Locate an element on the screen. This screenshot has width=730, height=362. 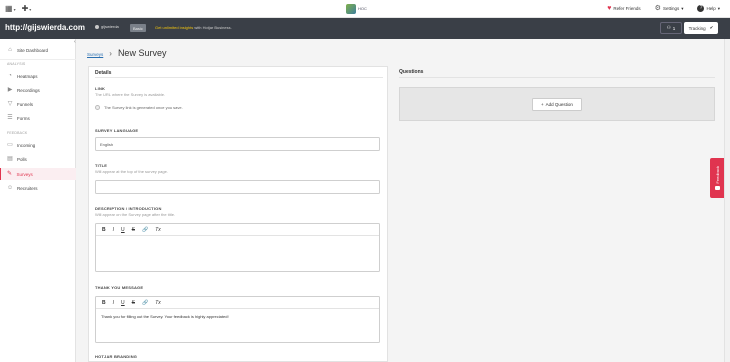
user-icon: ⚇ is located at coordinates (668, 27).